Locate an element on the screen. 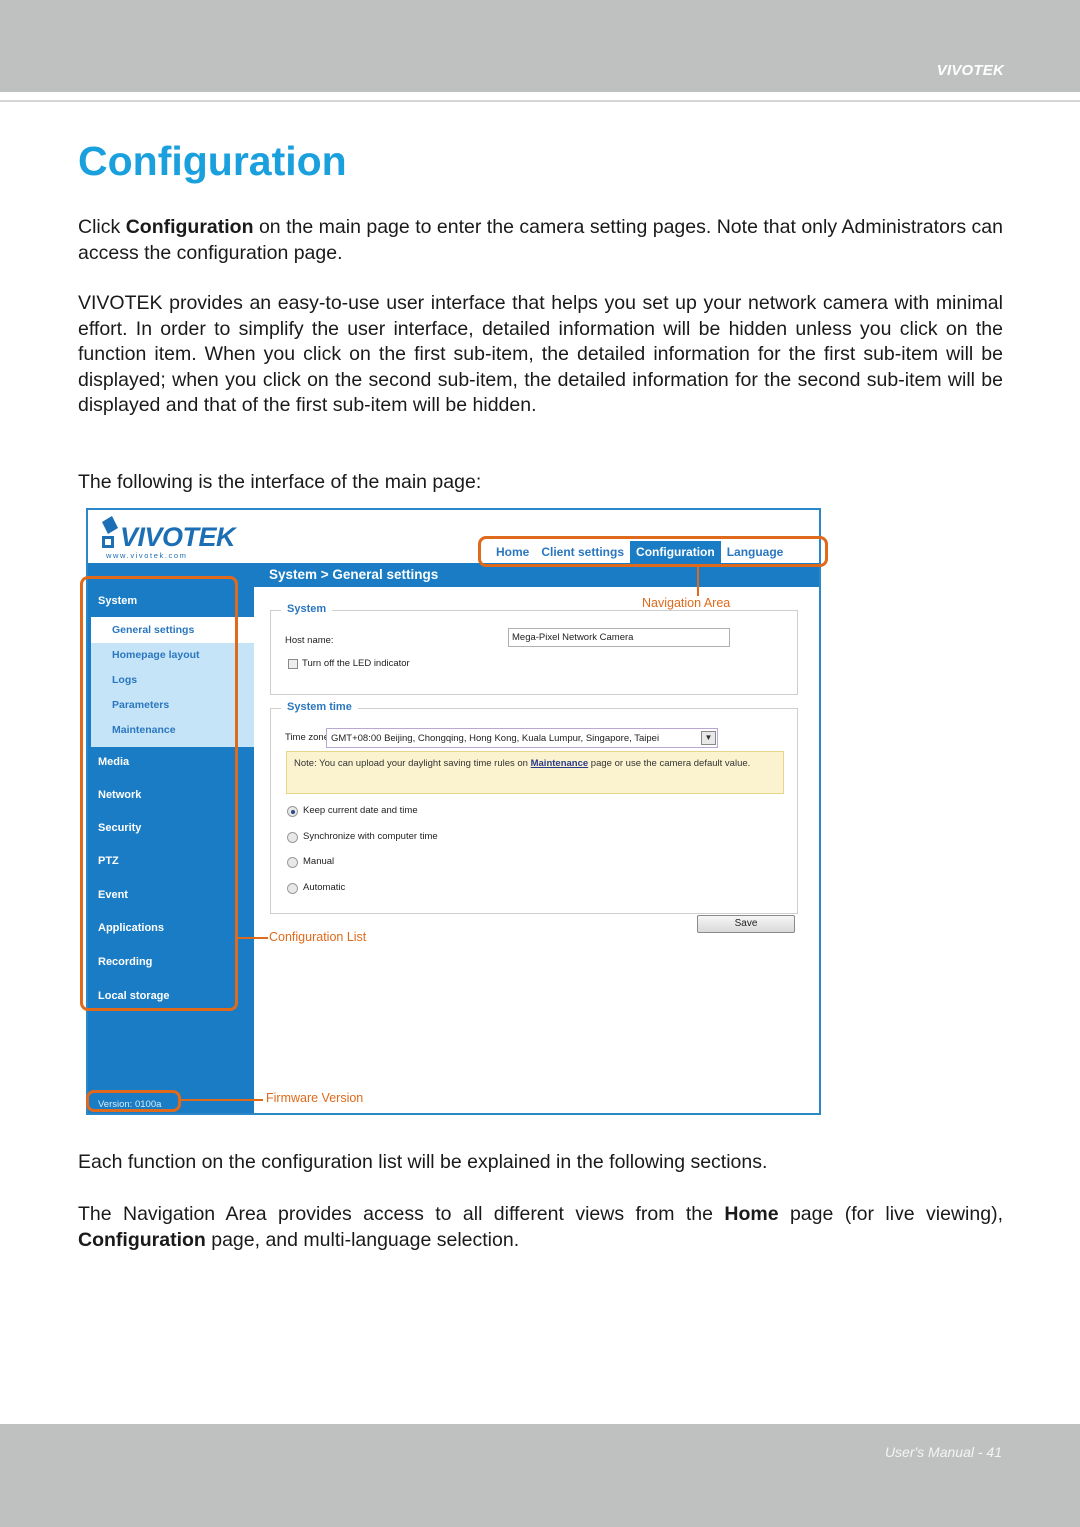 The width and height of the screenshot is (1080, 1527). configuration-list-highlight is located at coordinates (159, 793).